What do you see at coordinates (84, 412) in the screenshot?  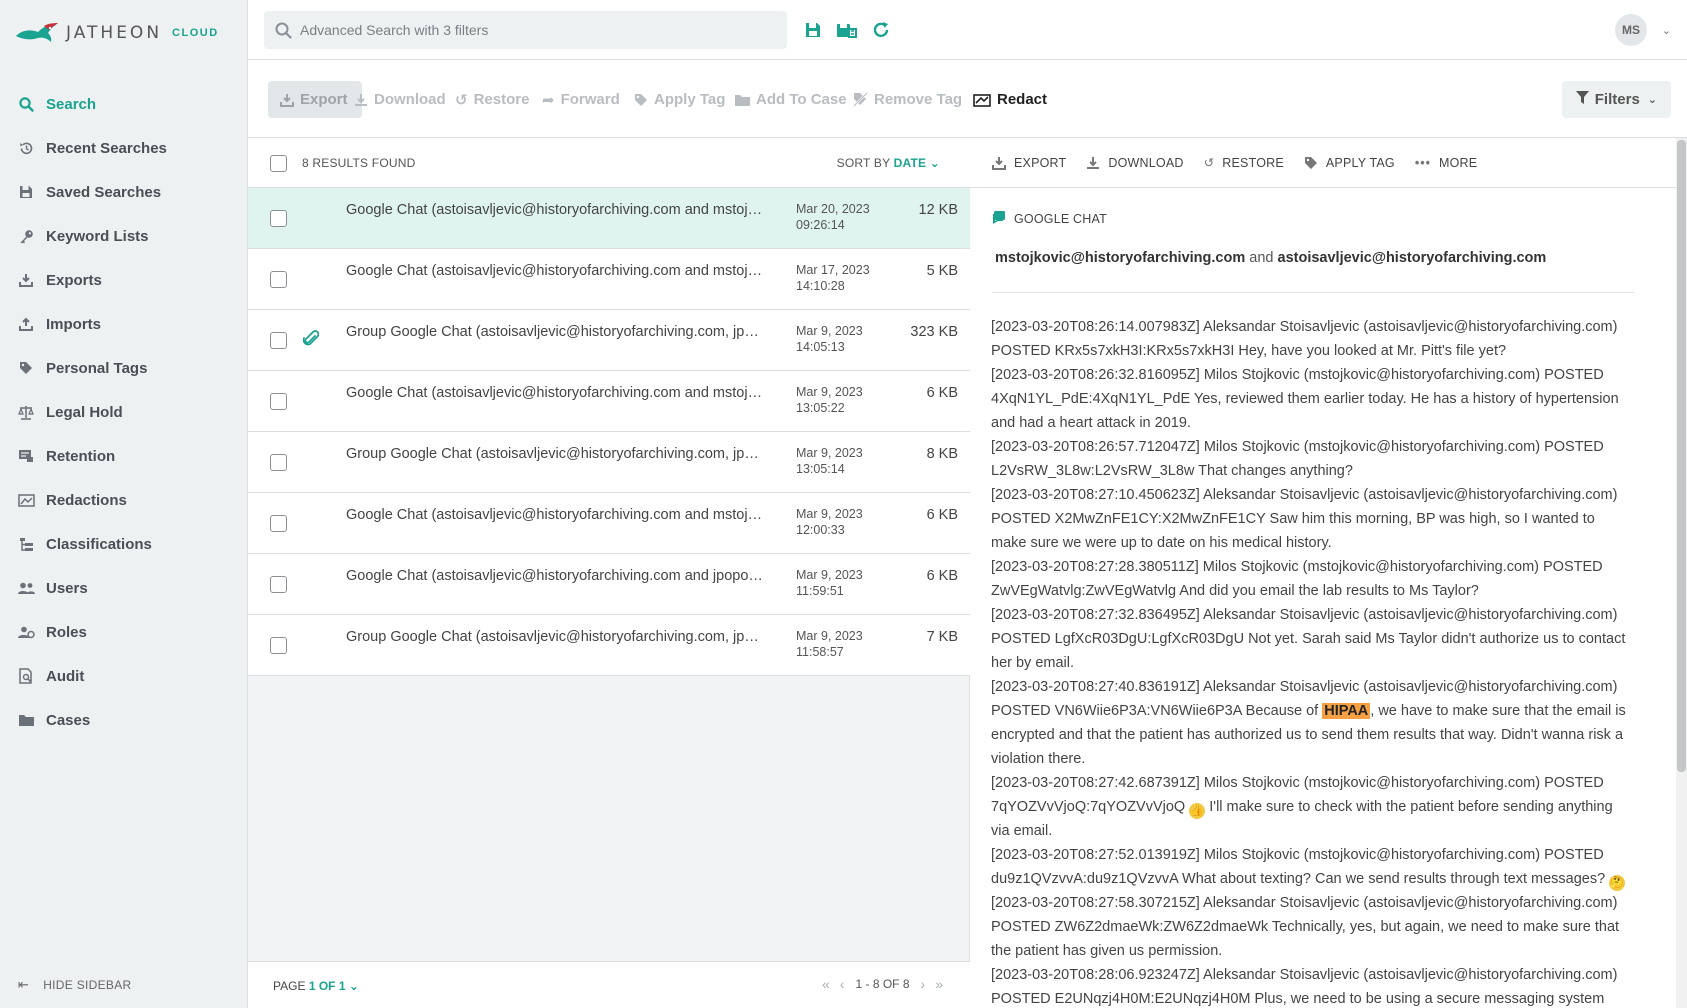 I see `sidebar-item-label: Legal Hold` at bounding box center [84, 412].